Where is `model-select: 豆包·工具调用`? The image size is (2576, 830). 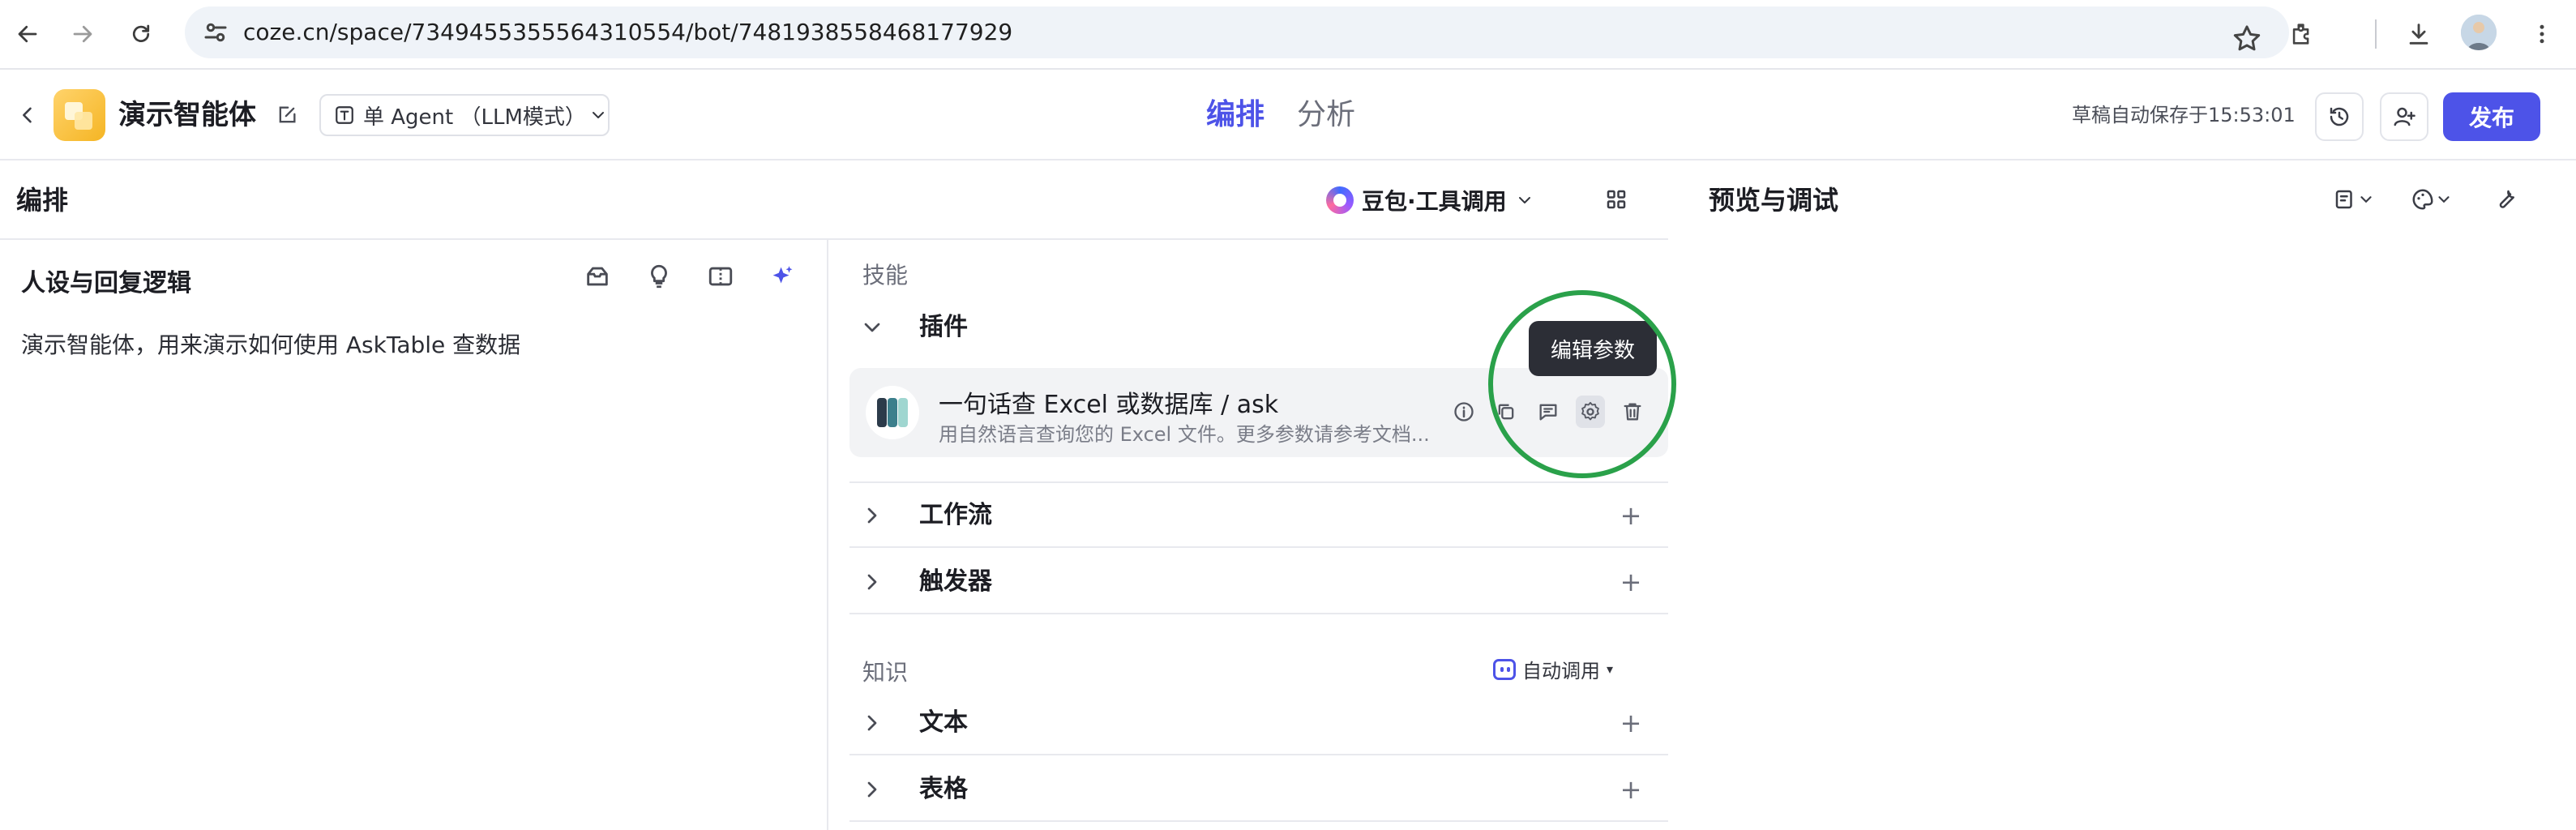
model-select: 豆包·工具调用 is located at coordinates (1430, 201).